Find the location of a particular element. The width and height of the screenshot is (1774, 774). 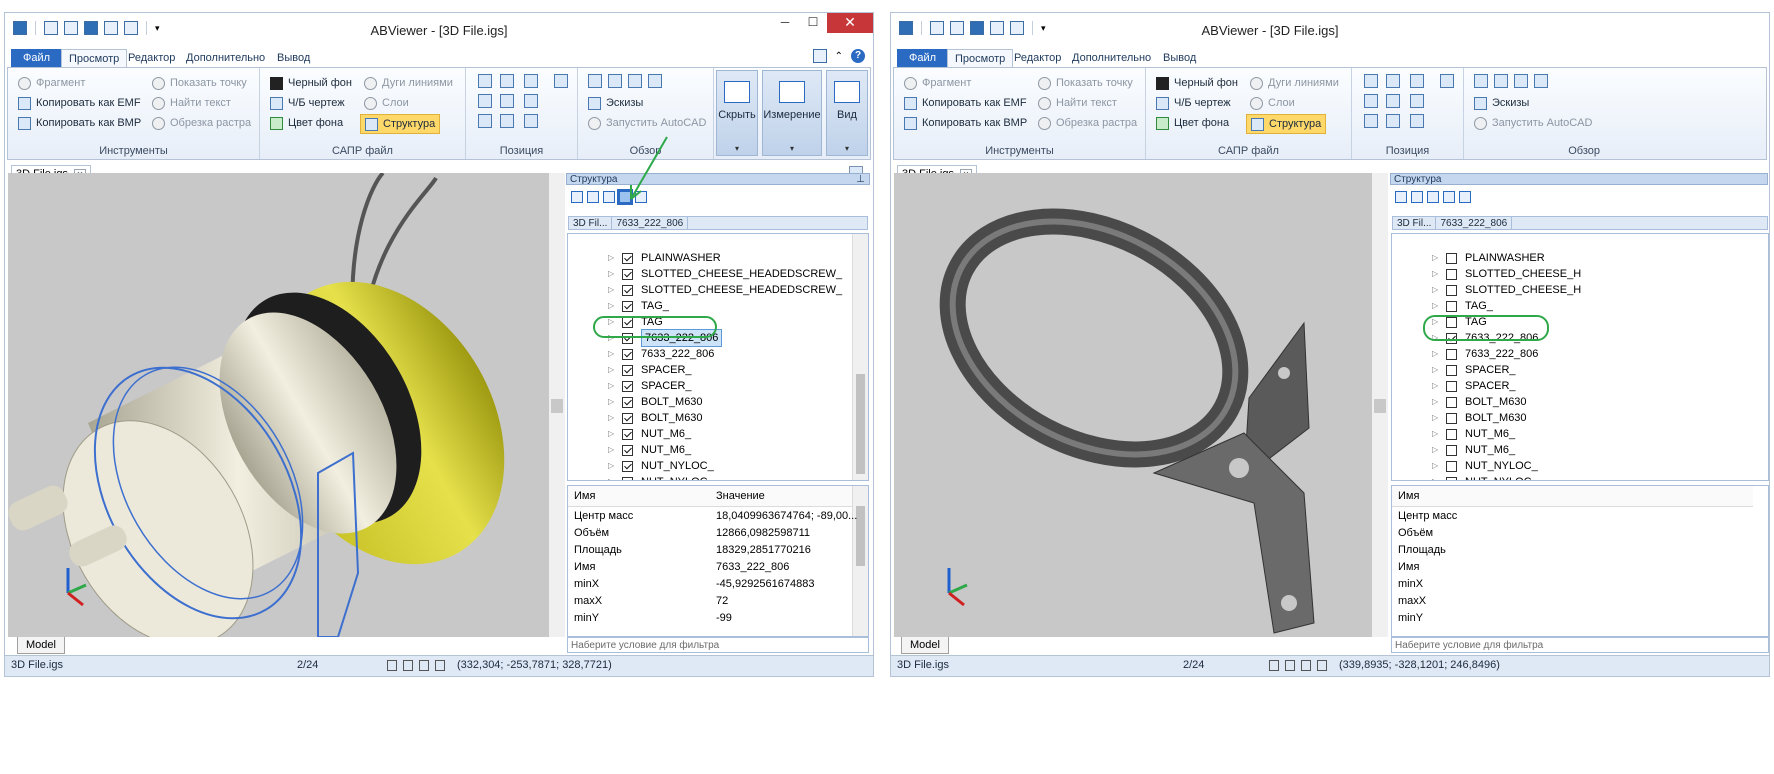

property-row: maxX 72 is located at coordinates (710, 601).